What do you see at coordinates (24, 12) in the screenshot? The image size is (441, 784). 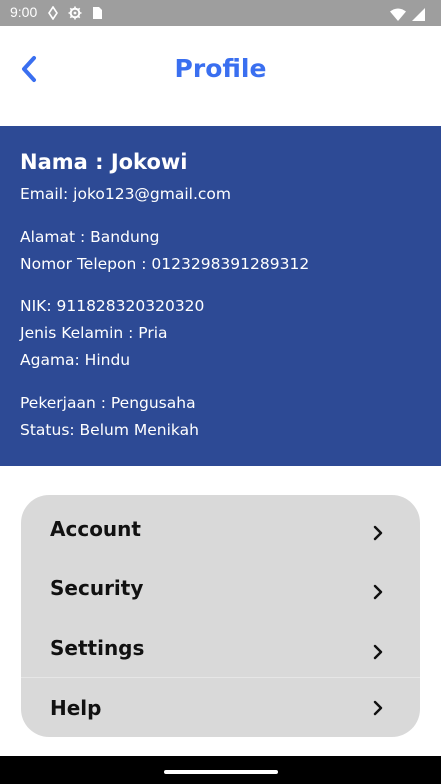 I see `status-time: 9:00` at bounding box center [24, 12].